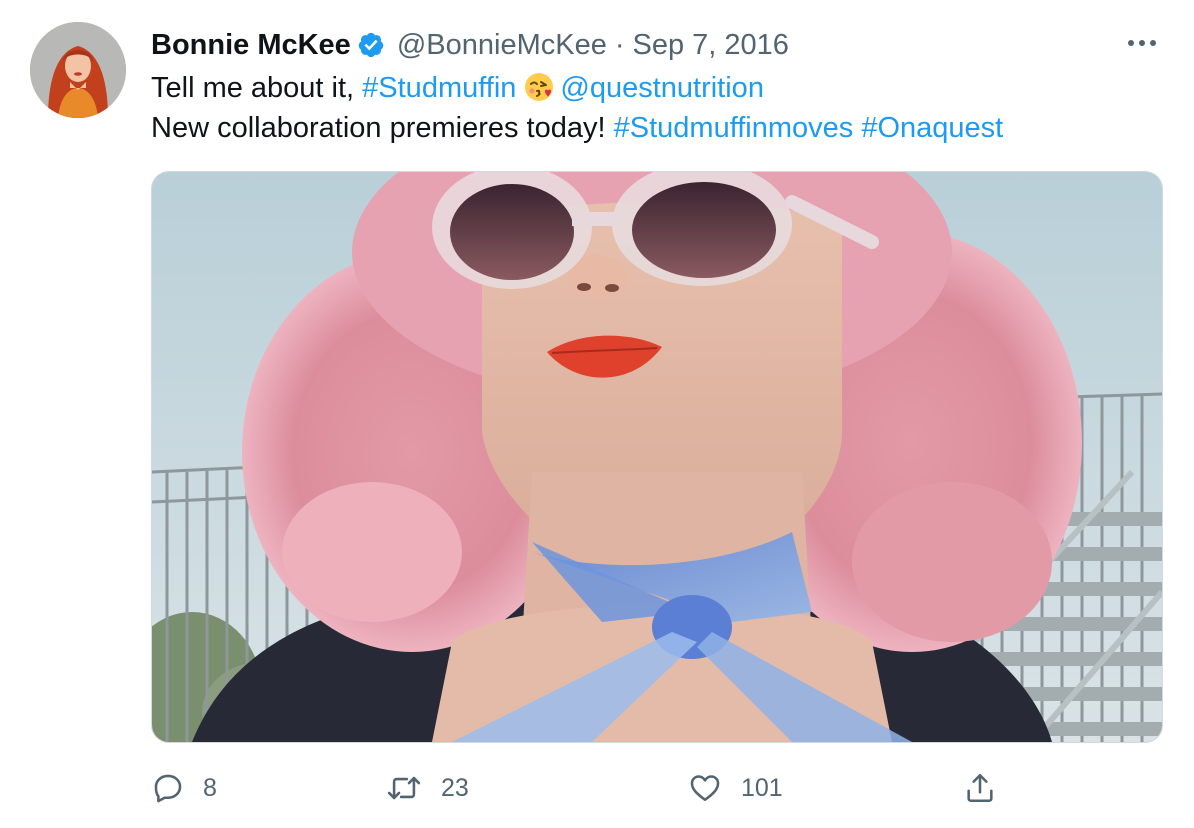  I want to click on share-button, so click(980, 788).